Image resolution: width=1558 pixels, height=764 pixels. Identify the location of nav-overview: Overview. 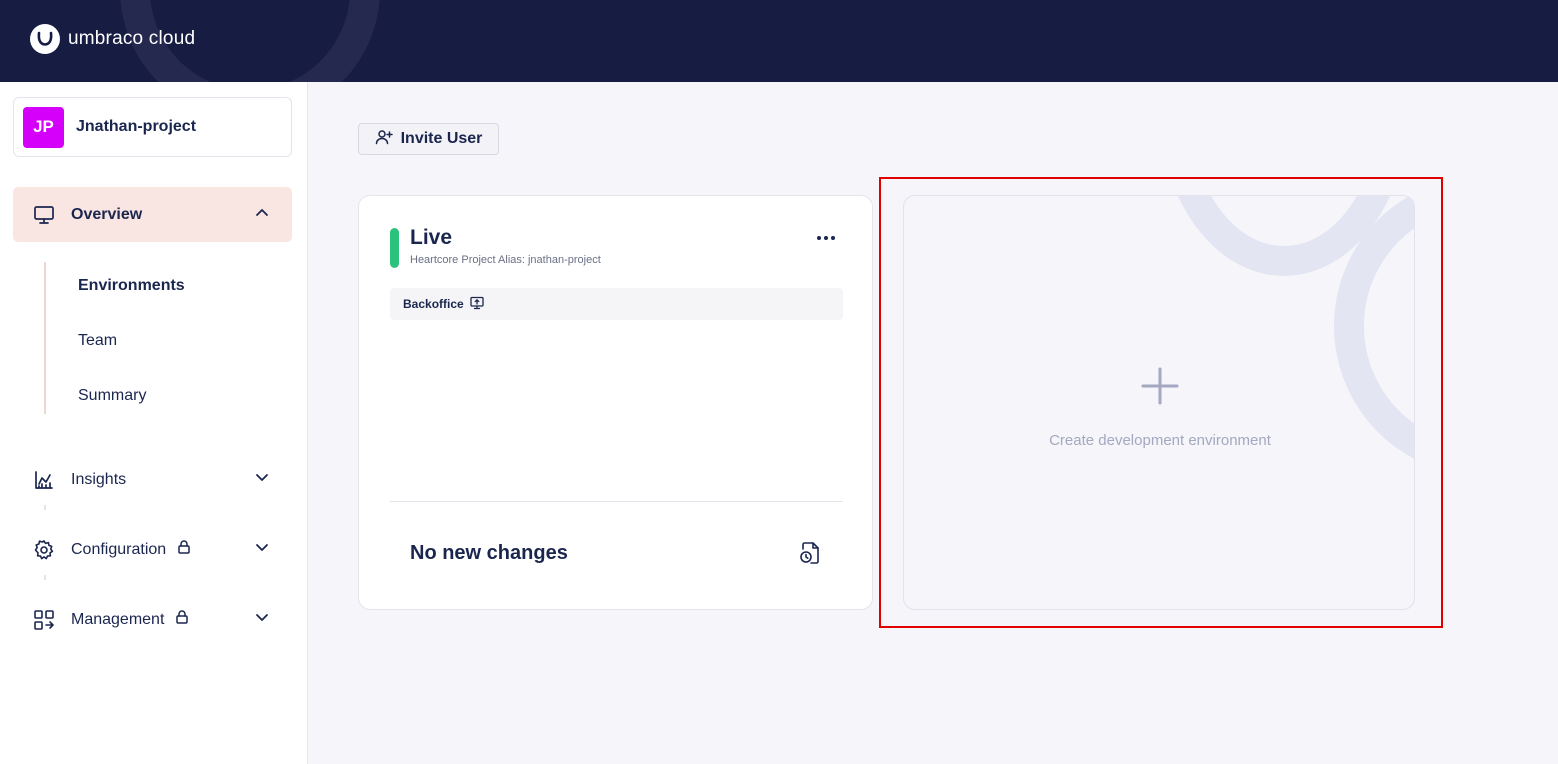
(152, 214).